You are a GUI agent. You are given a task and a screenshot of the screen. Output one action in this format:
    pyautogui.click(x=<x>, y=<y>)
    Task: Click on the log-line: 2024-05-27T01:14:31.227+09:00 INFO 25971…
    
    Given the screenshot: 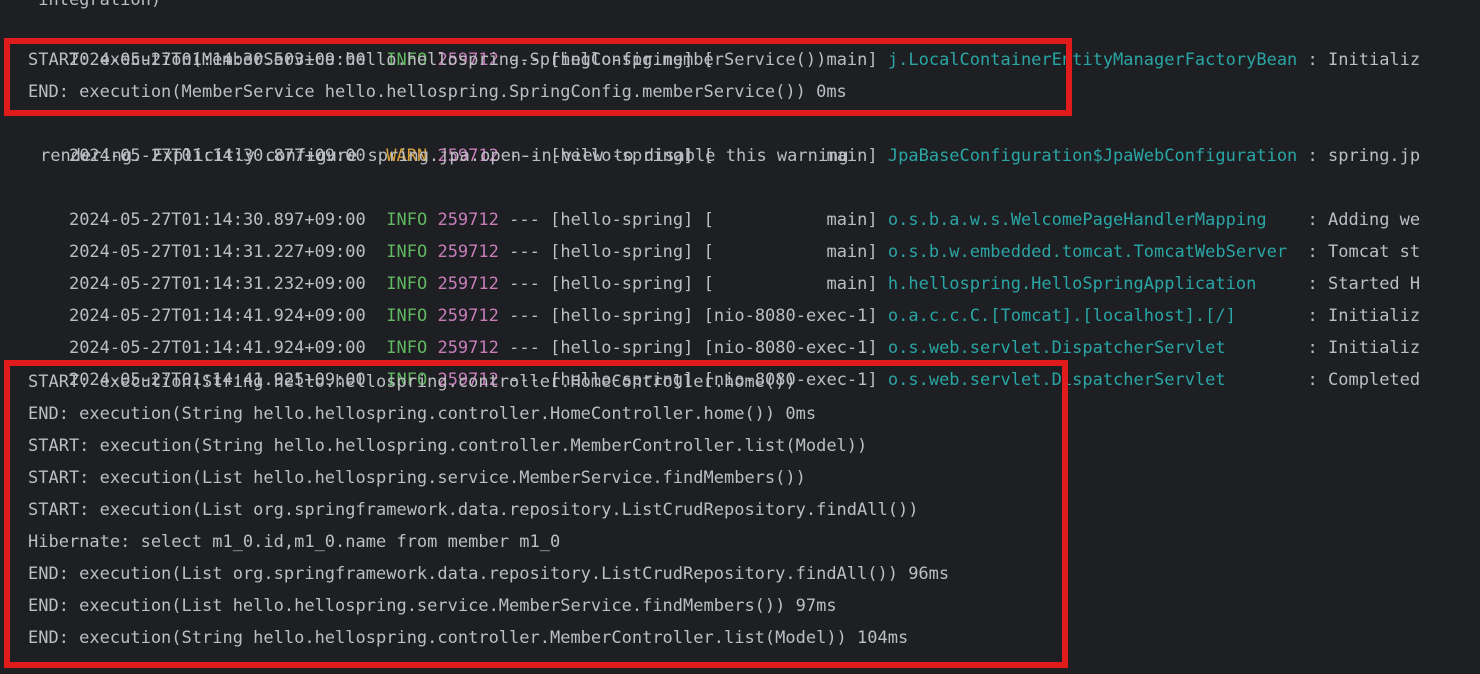 What is the action you would take?
    pyautogui.click(x=724, y=233)
    